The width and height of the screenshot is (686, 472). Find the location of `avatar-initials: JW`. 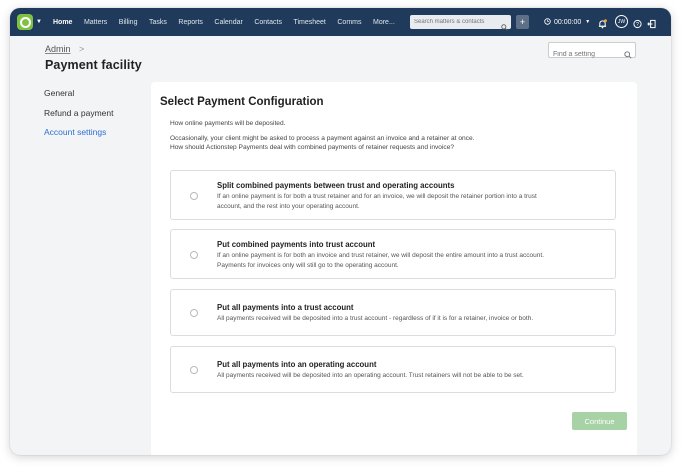

avatar-initials: JW is located at coordinates (621, 21).